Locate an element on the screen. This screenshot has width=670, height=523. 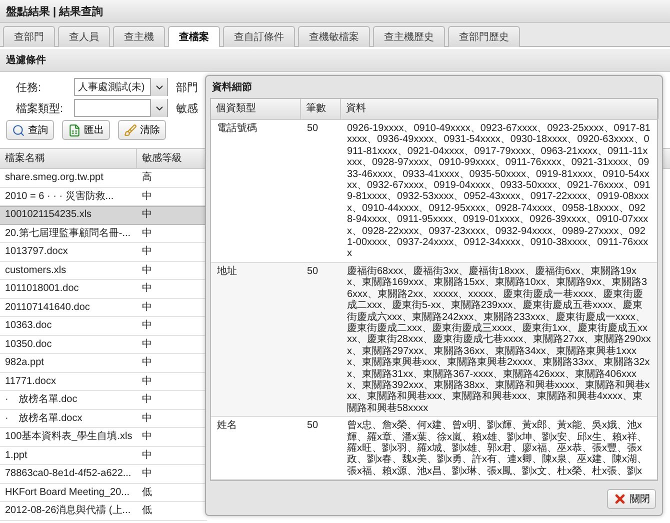
table-cell-text: 11771.docx is located at coordinates (30, 382).